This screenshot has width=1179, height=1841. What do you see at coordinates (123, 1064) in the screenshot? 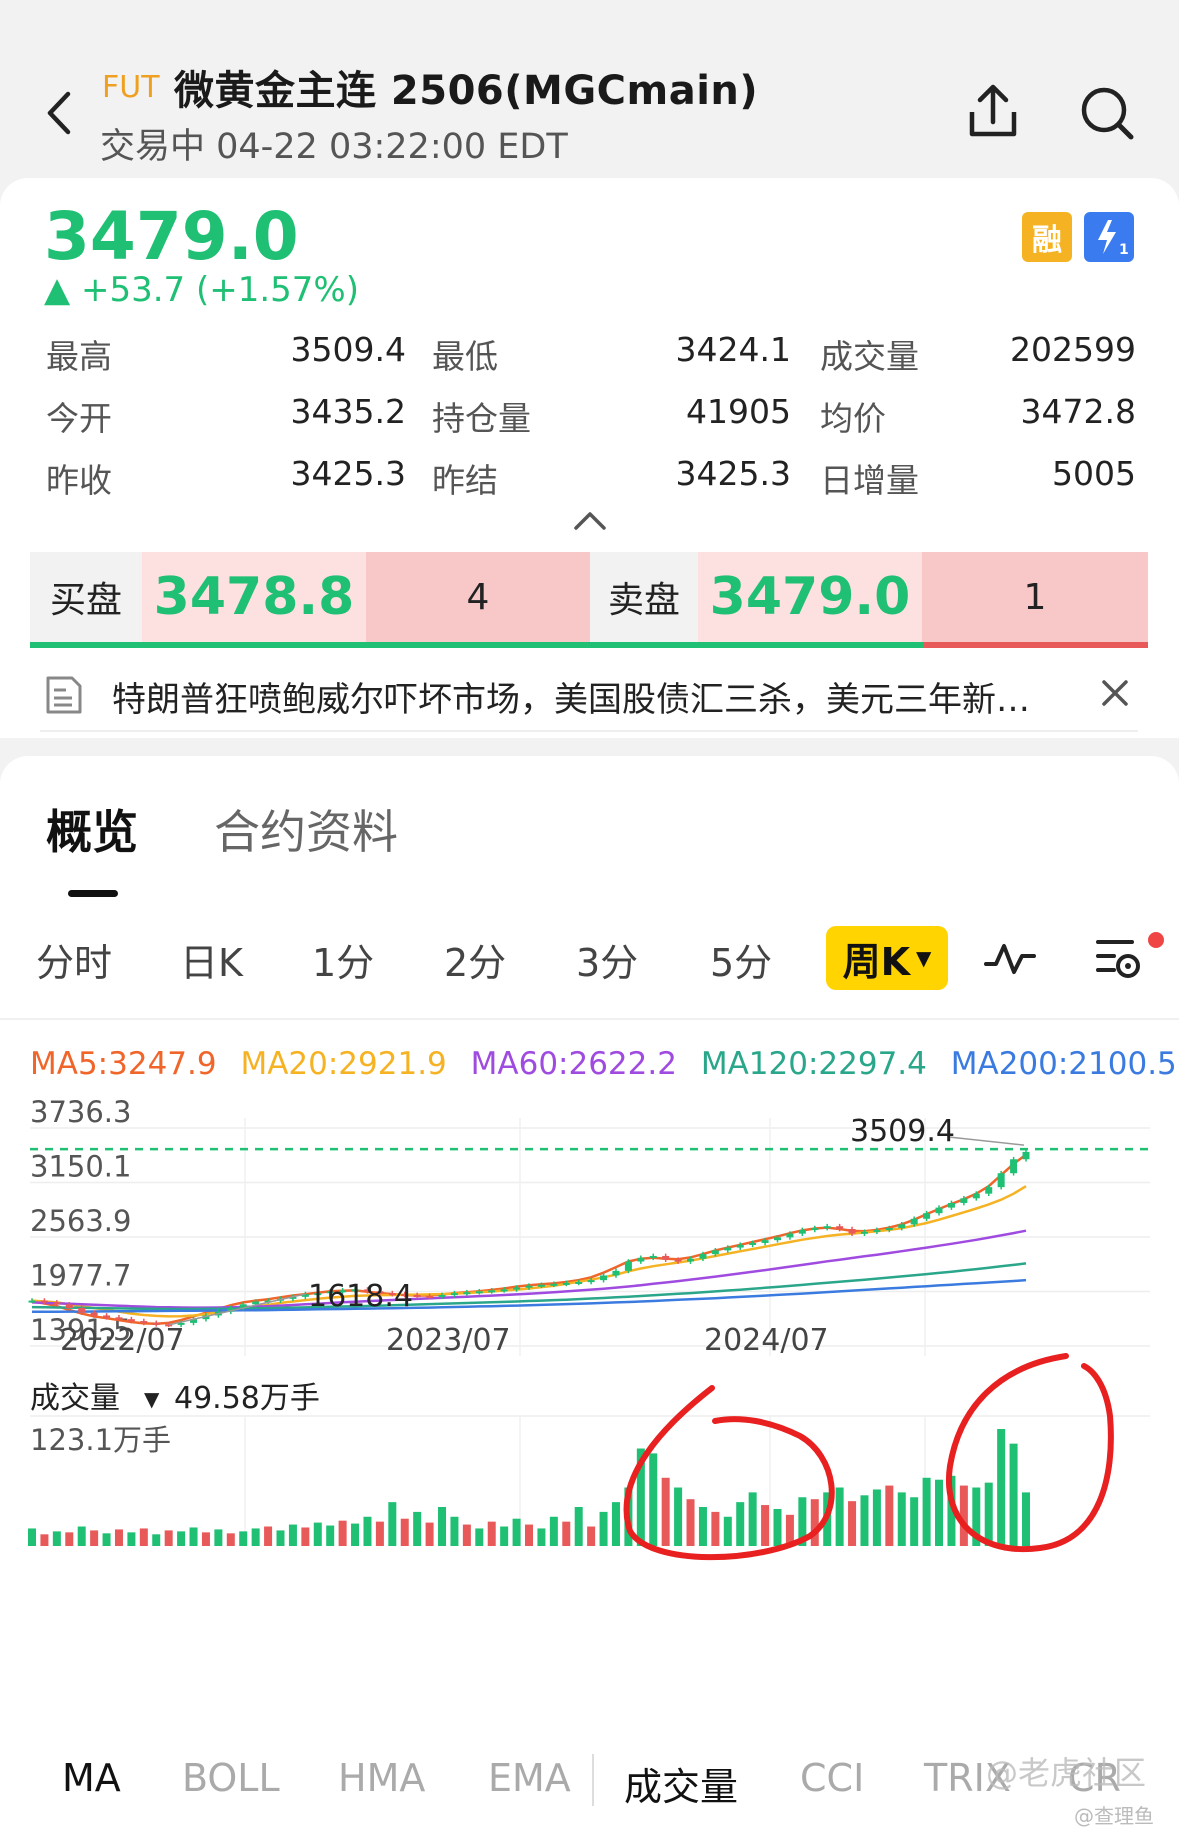
I see `ma5-value: MA5:3247.9` at bounding box center [123, 1064].